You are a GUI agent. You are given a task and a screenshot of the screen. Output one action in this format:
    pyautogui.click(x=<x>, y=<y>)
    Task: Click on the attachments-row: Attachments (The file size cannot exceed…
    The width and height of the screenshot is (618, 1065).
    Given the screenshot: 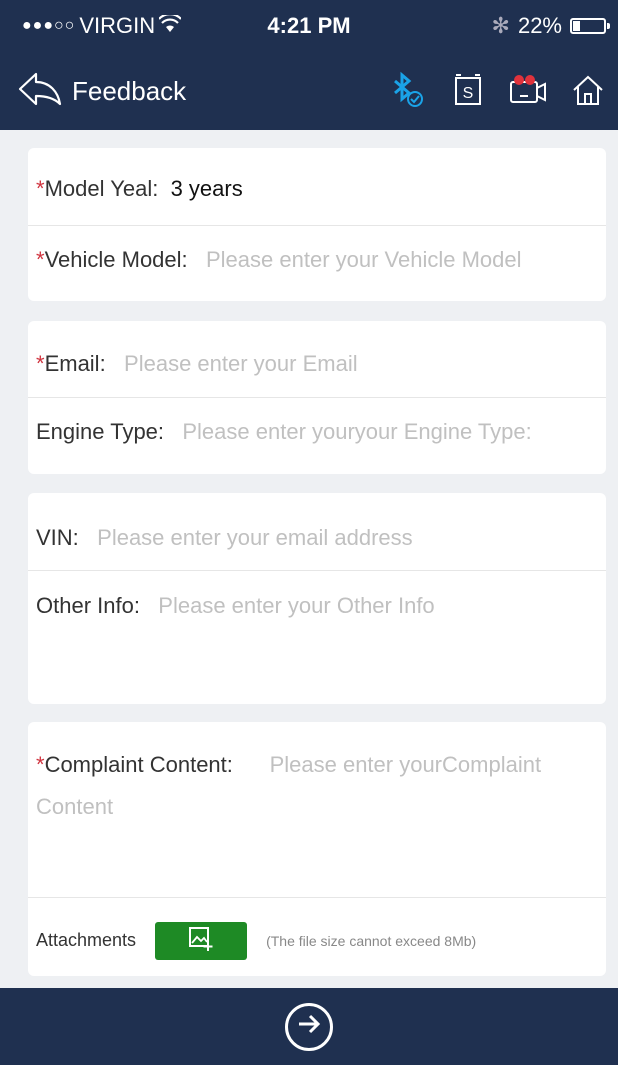 What is the action you would take?
    pyautogui.click(x=317, y=941)
    